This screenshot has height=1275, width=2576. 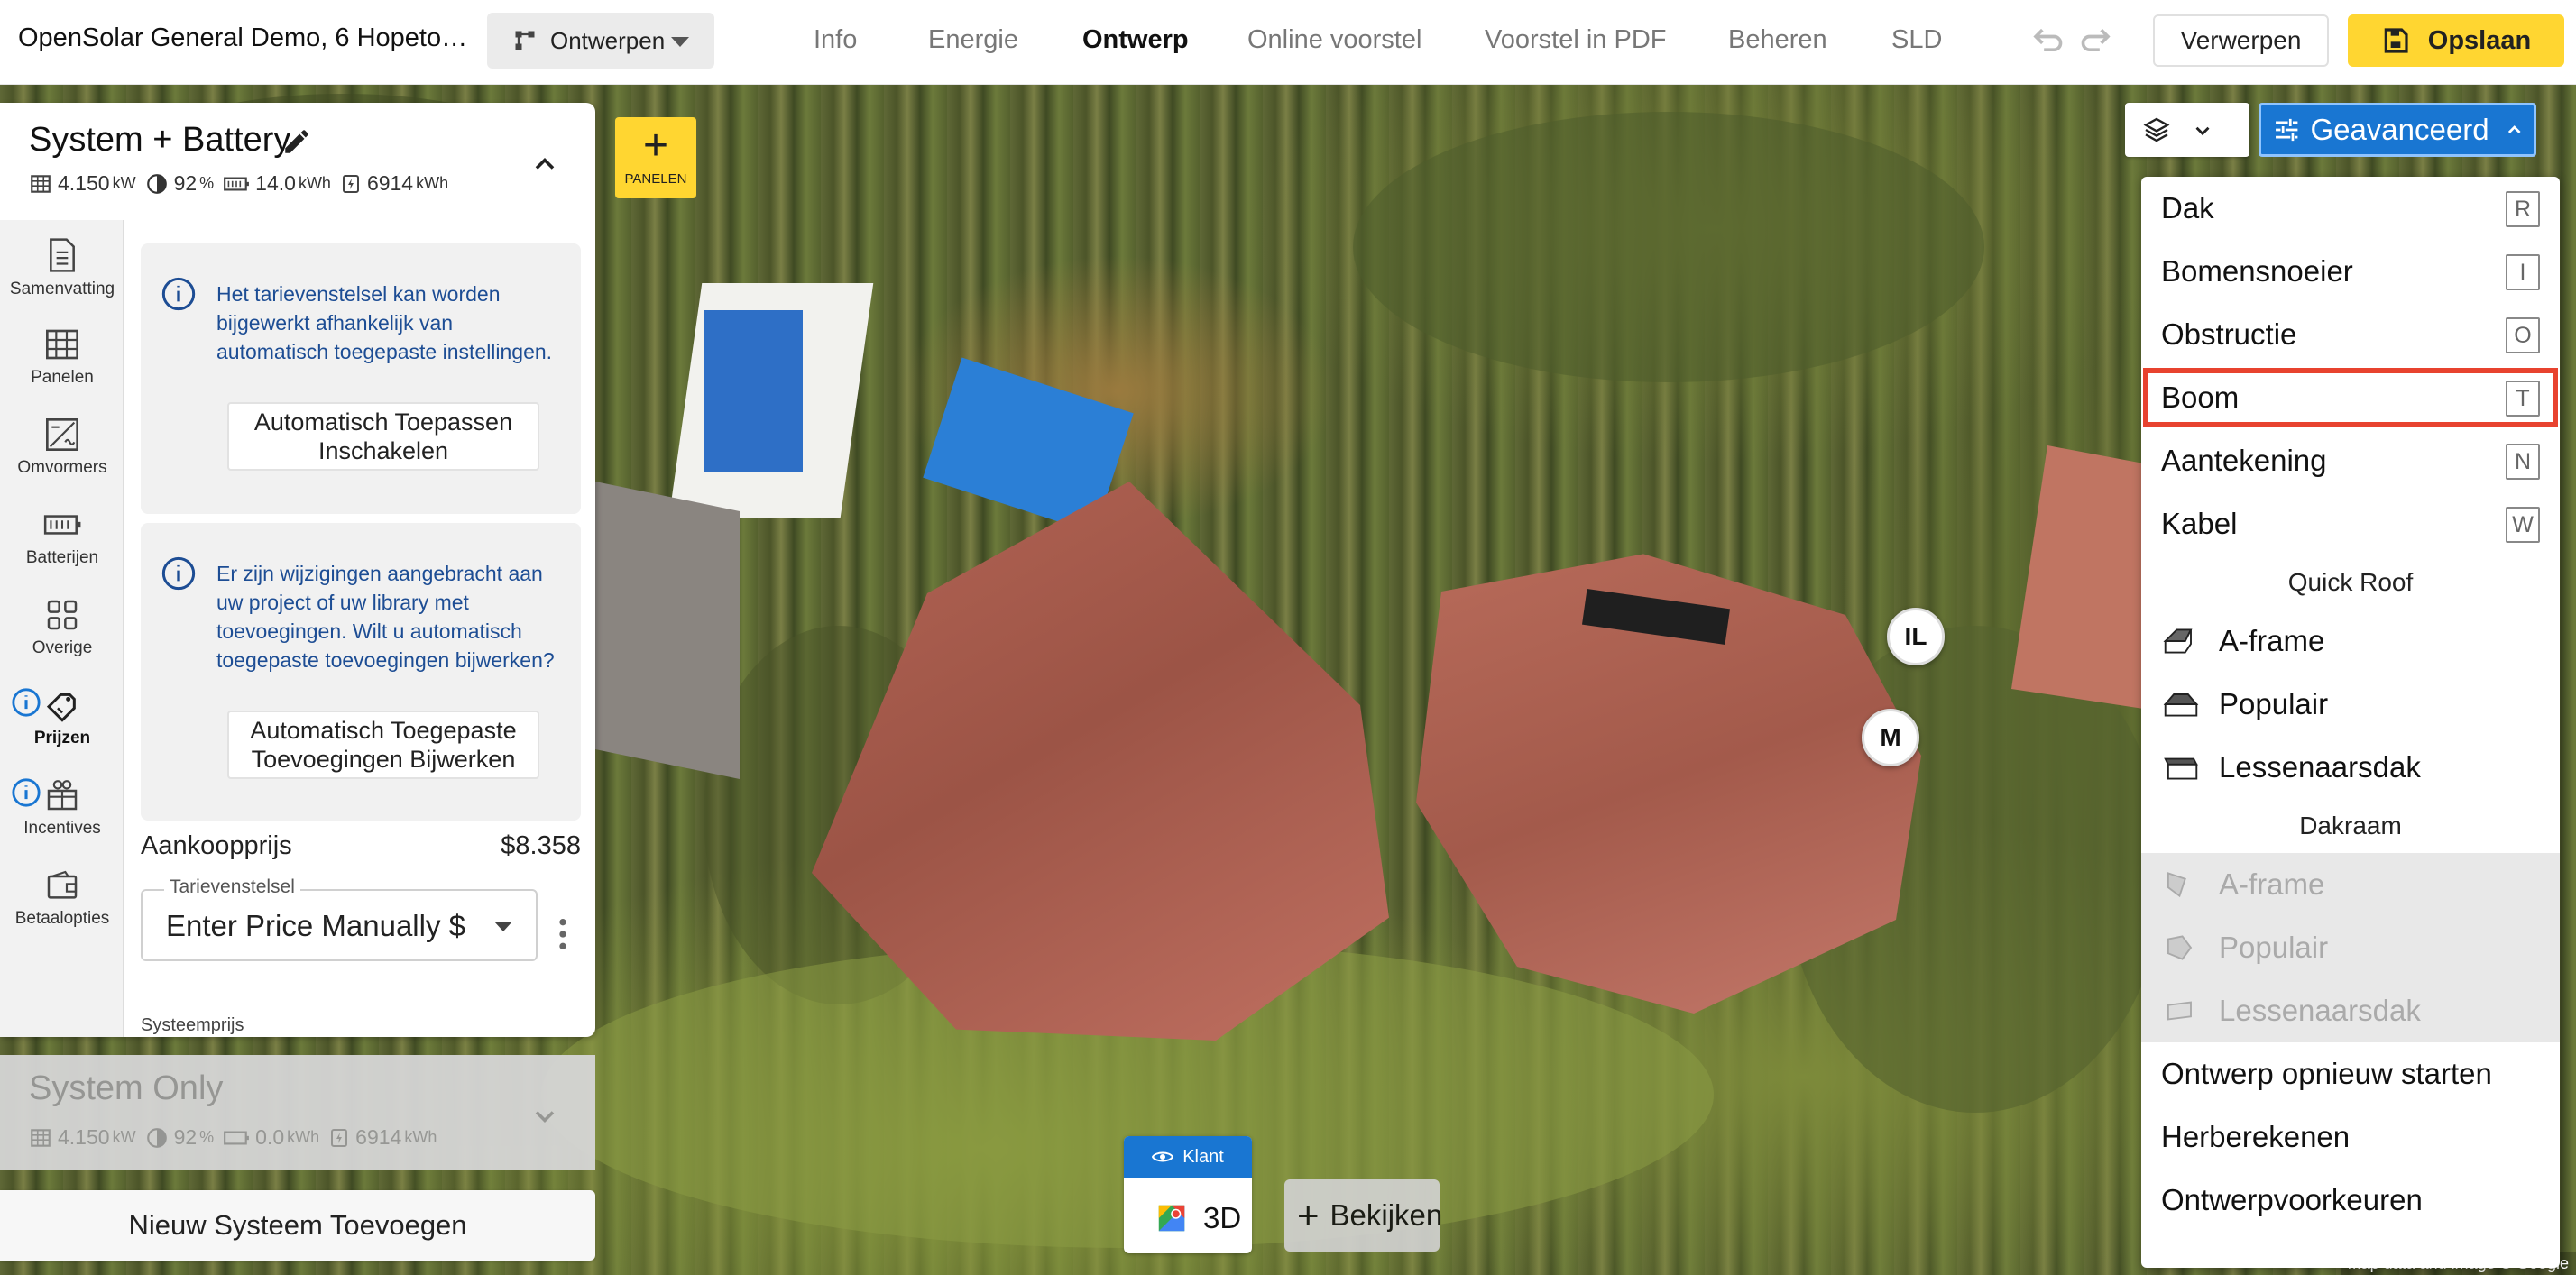 What do you see at coordinates (545, 164) in the screenshot?
I see `chevron-up-icon` at bounding box center [545, 164].